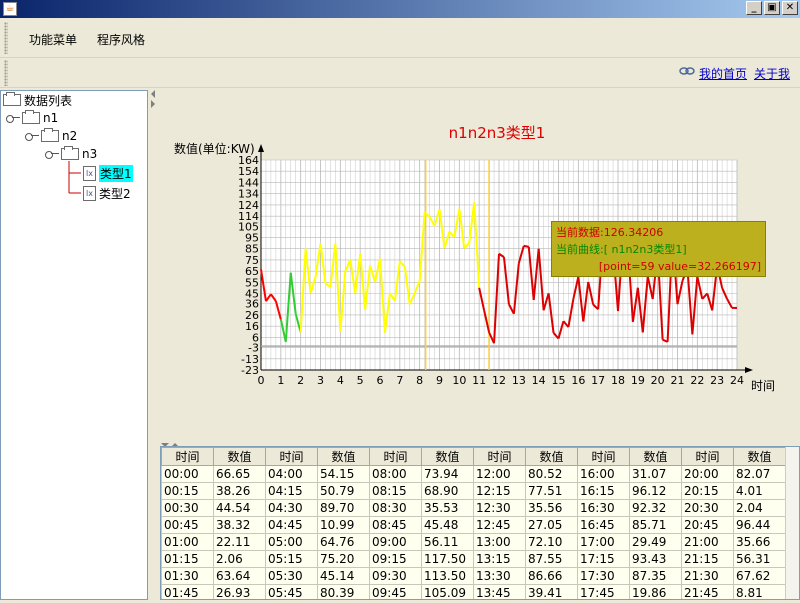  Describe the element at coordinates (291, 591) in the screenshot. I see `table-cell: 05:45` at that location.